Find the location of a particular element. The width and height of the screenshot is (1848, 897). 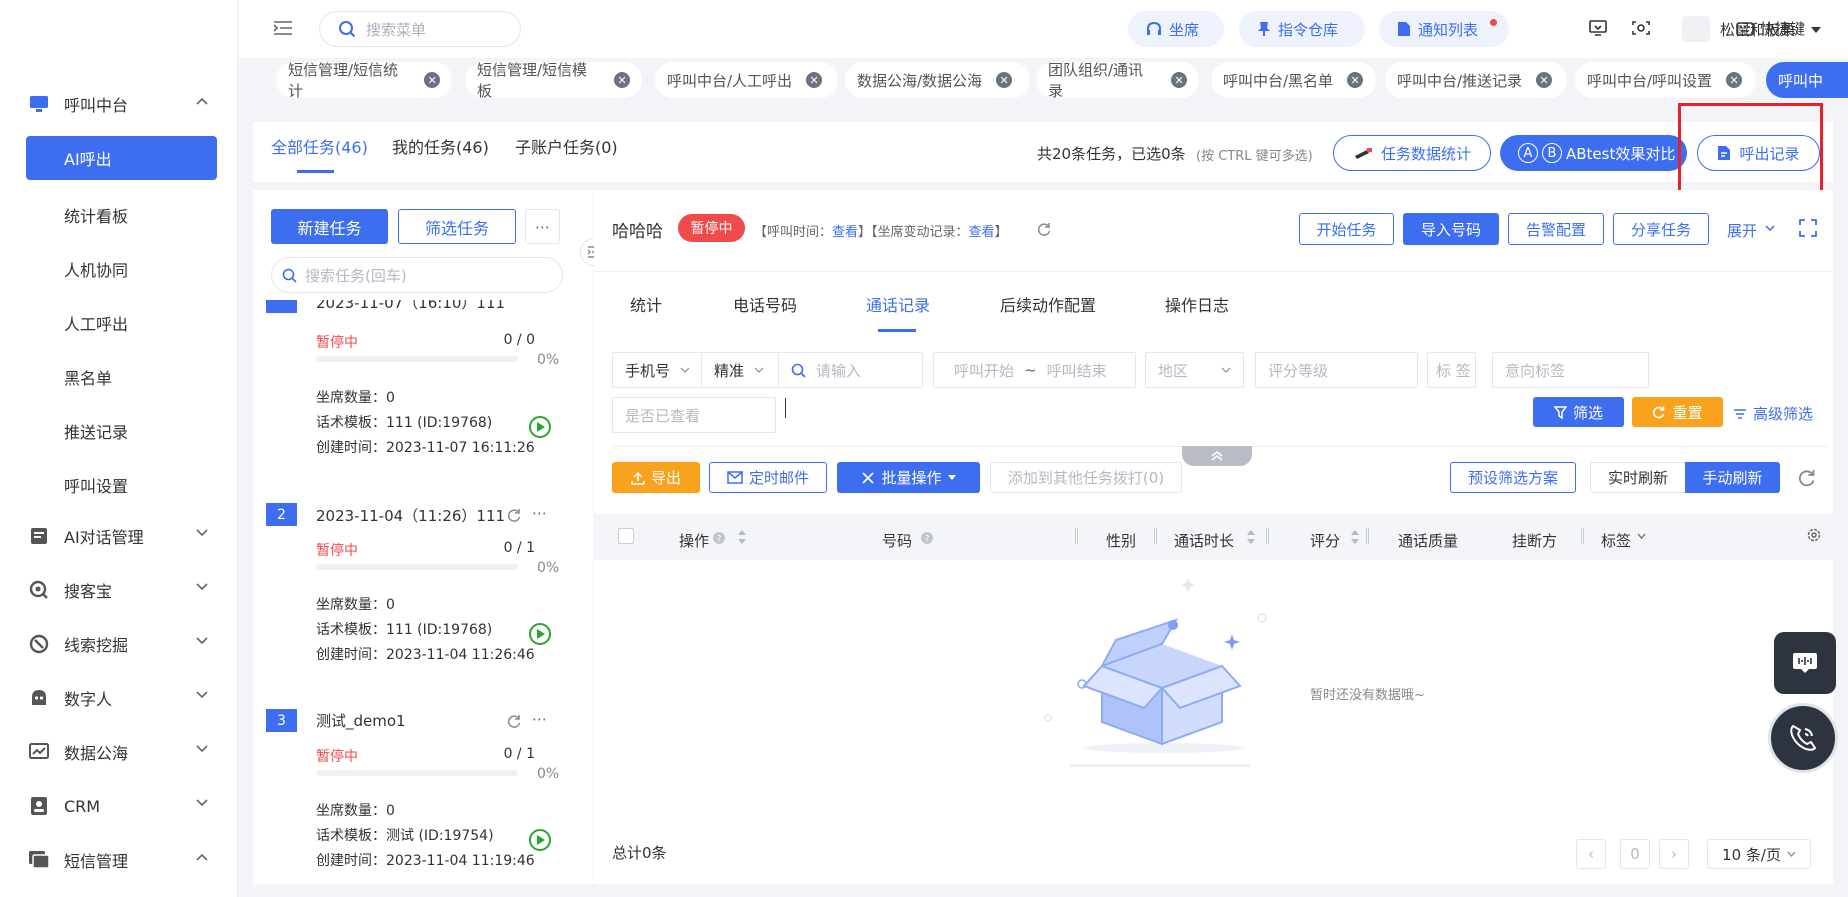

start-task-button: 开始任务 is located at coordinates (1346, 229).